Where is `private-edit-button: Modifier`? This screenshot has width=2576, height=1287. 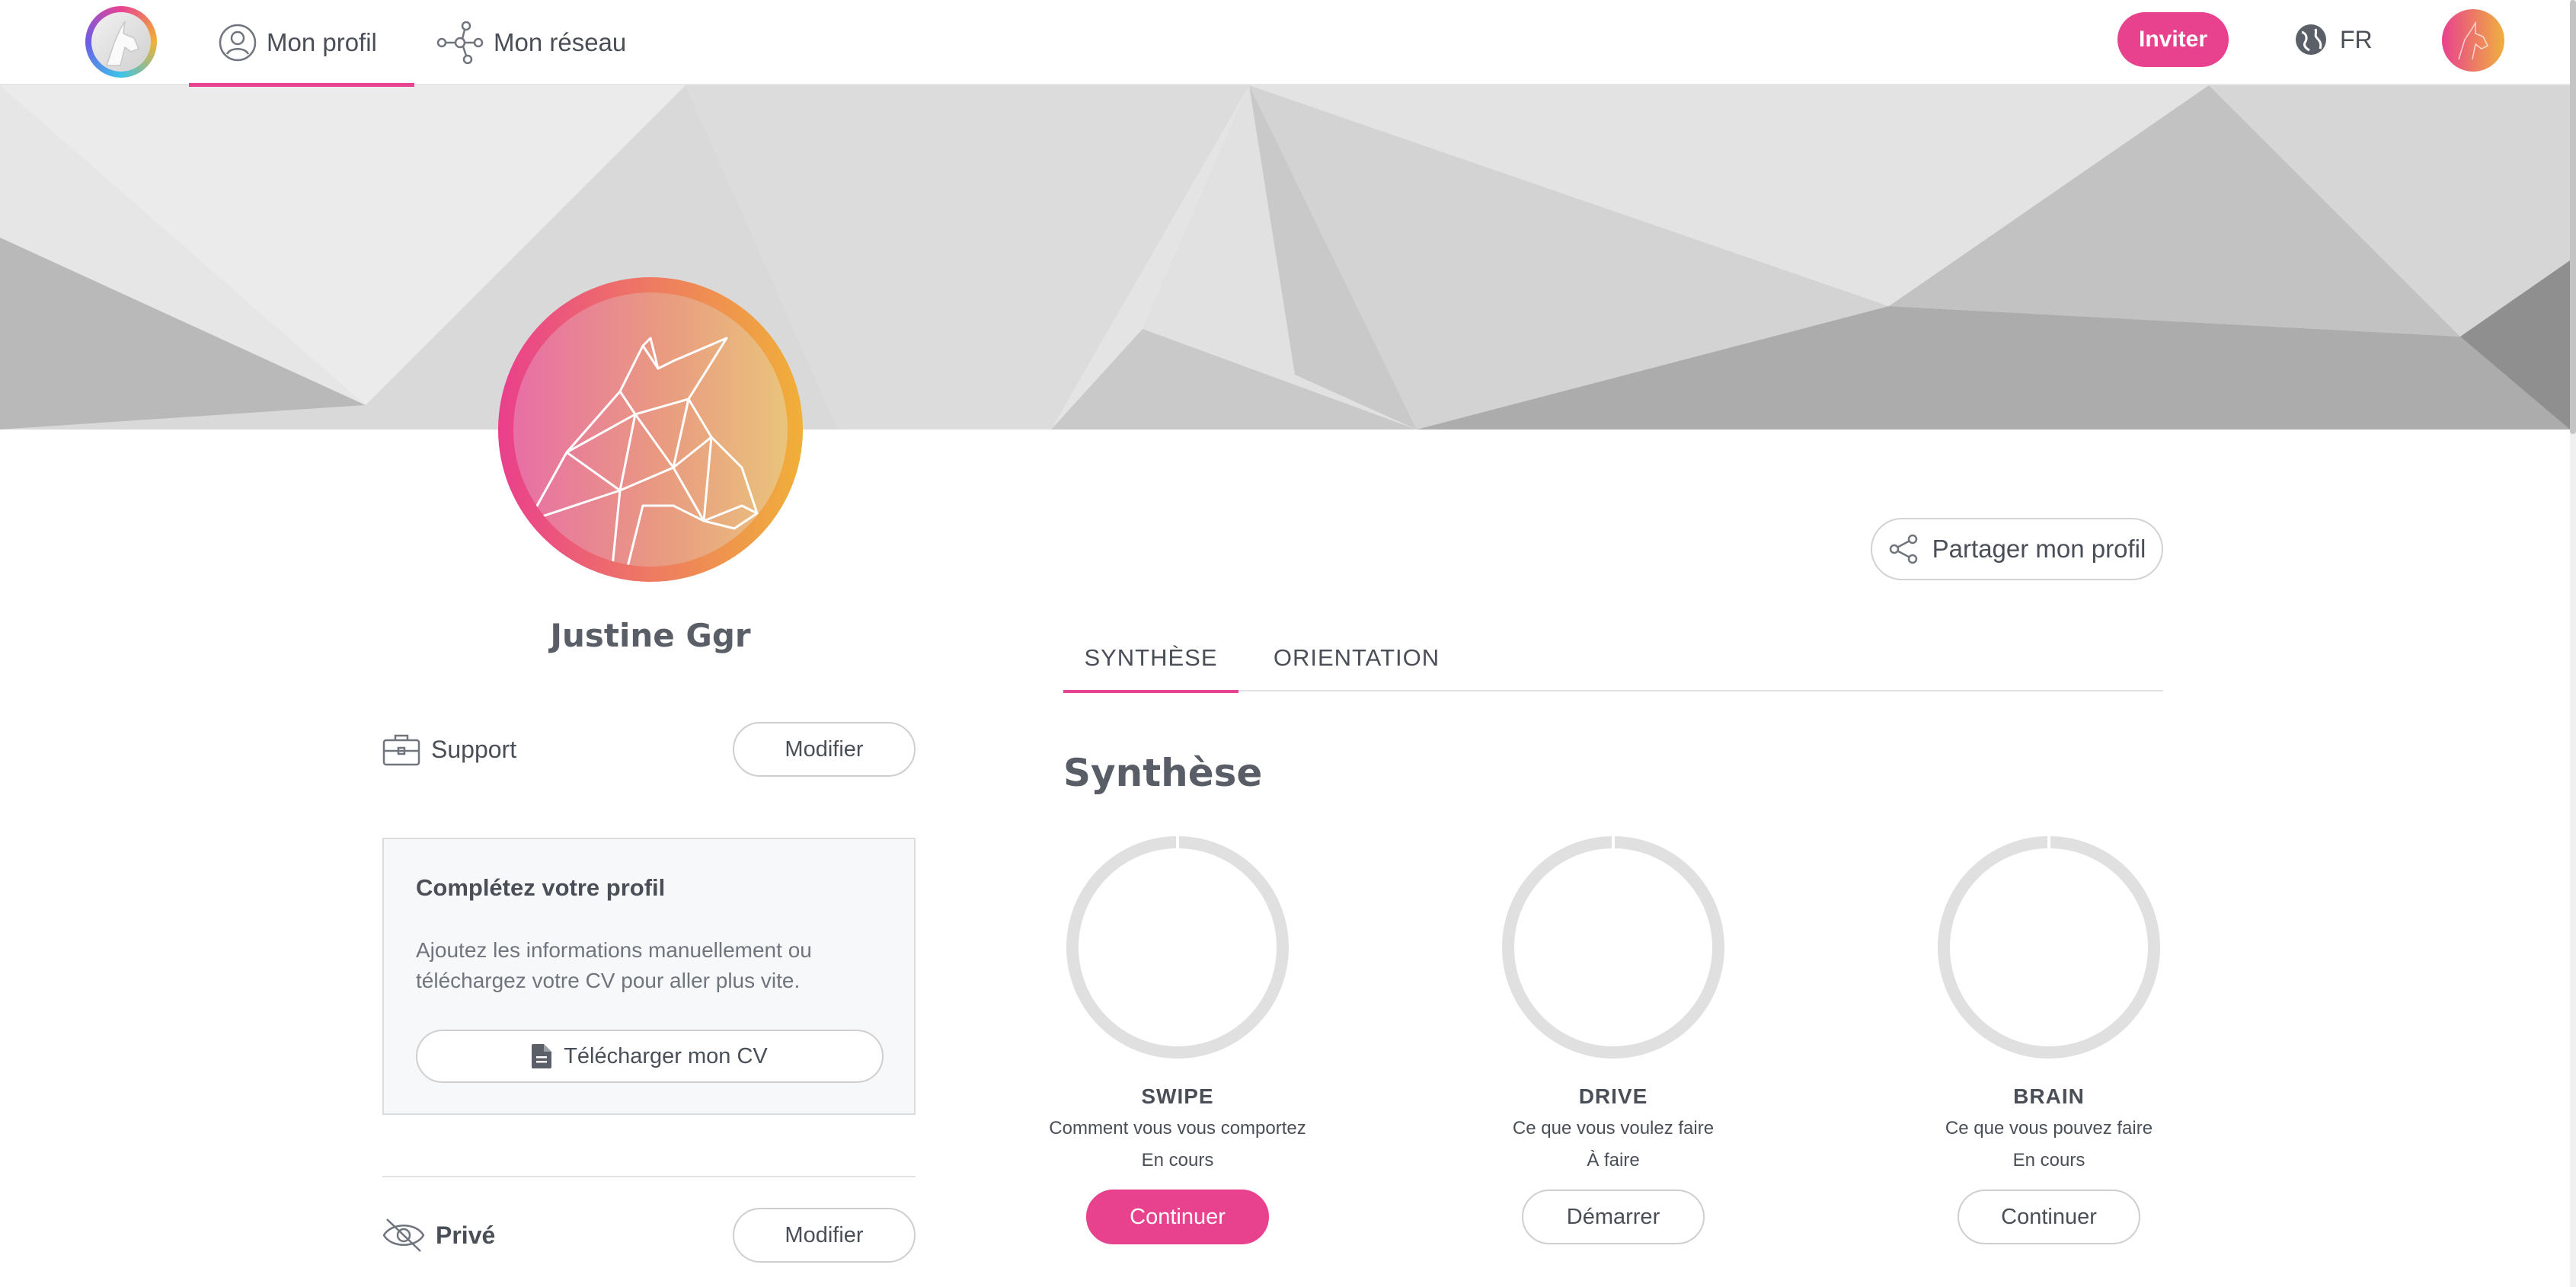
private-edit-button: Modifier is located at coordinates (824, 1235).